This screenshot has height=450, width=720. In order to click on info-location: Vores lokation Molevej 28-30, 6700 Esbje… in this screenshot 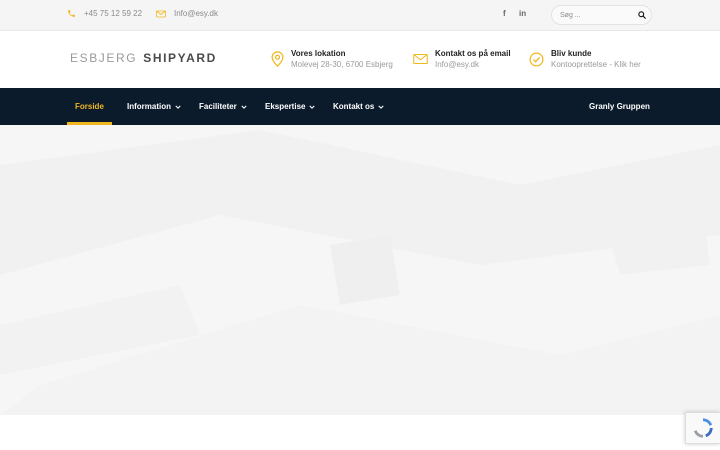, I will do `click(332, 59)`.